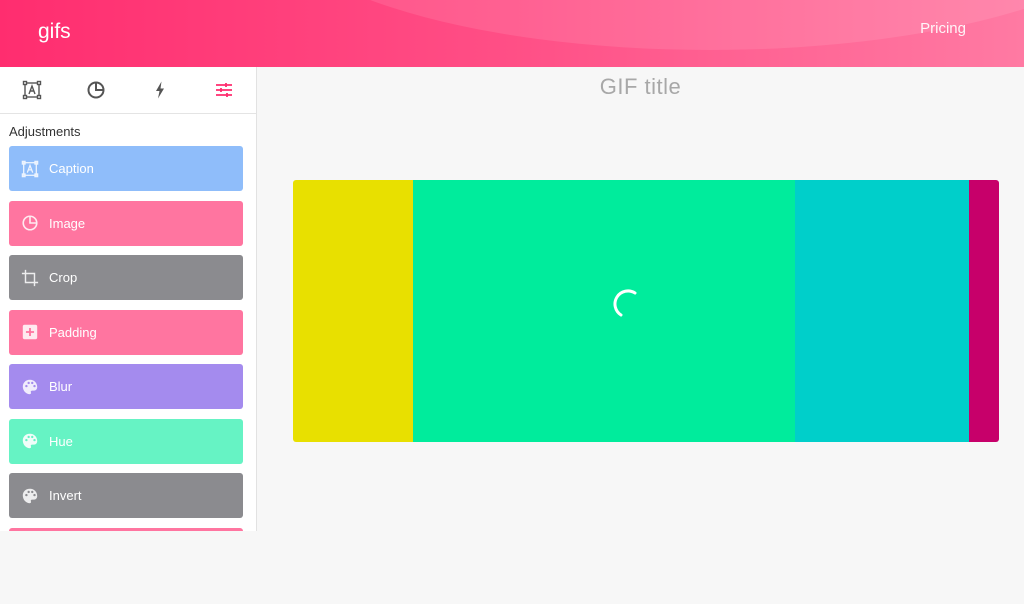 The width and height of the screenshot is (1024, 604). What do you see at coordinates (126, 386) in the screenshot?
I see `tool-blur-button: Blur` at bounding box center [126, 386].